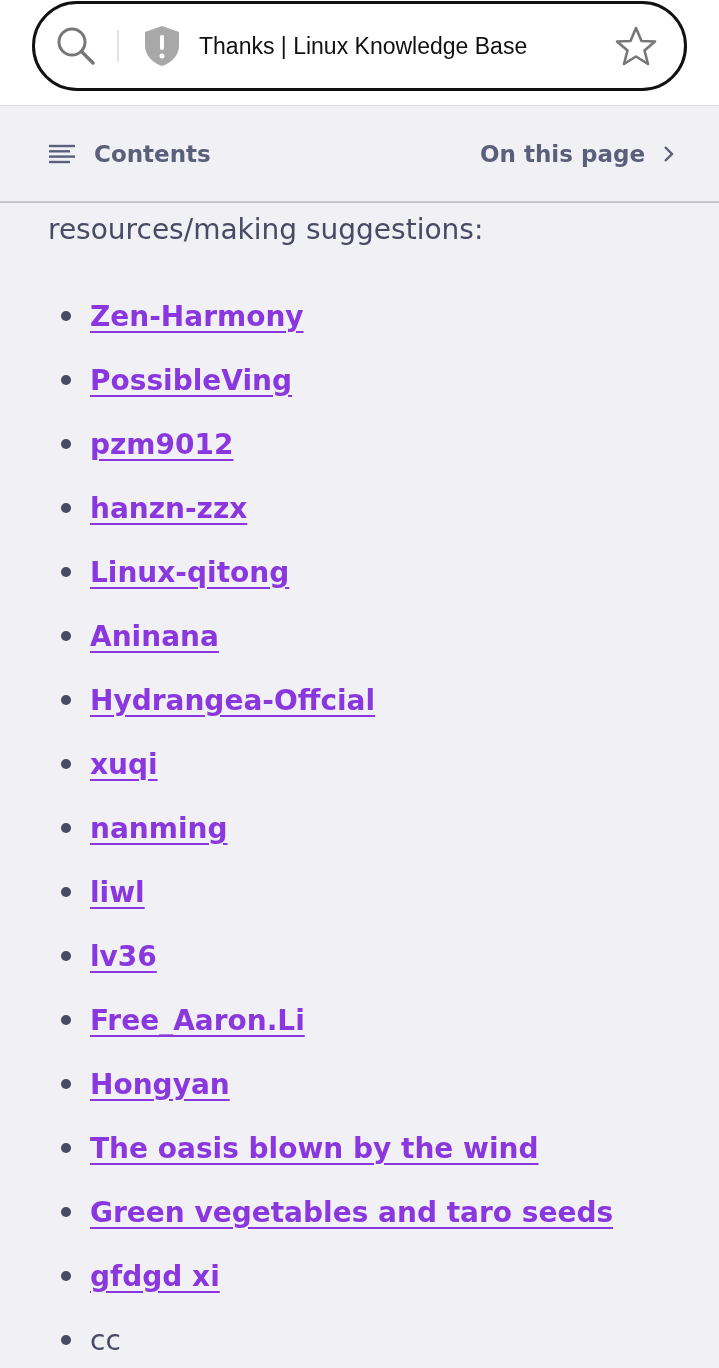 The width and height of the screenshot is (719, 1368). What do you see at coordinates (155, 1276) in the screenshot?
I see `contributor-link: gfdgd xi` at bounding box center [155, 1276].